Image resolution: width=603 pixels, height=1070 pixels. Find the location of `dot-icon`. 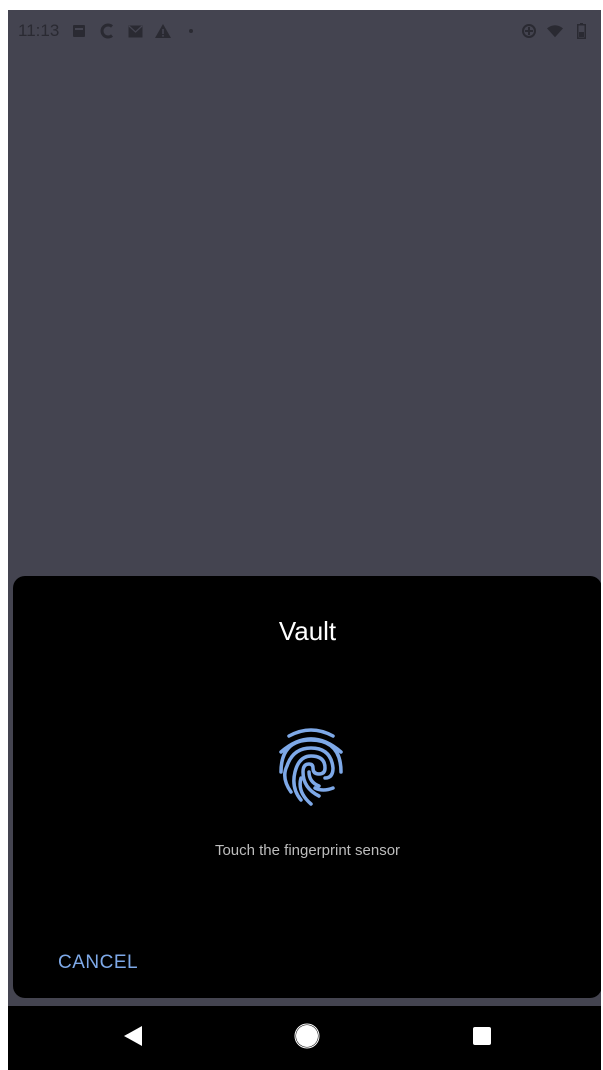

dot-icon is located at coordinates (191, 31).